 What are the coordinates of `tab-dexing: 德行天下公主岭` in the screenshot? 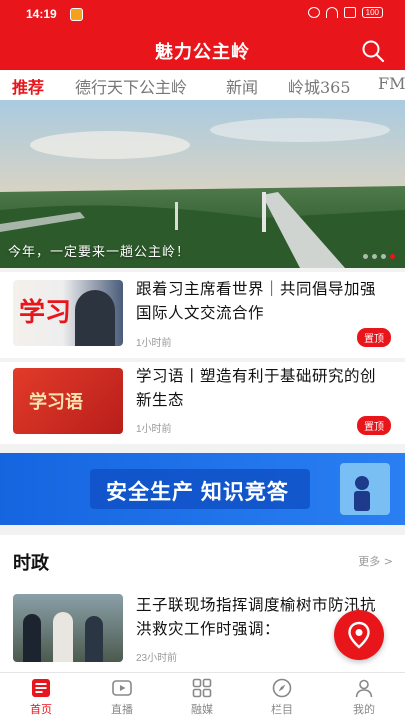 It's located at (131, 86).